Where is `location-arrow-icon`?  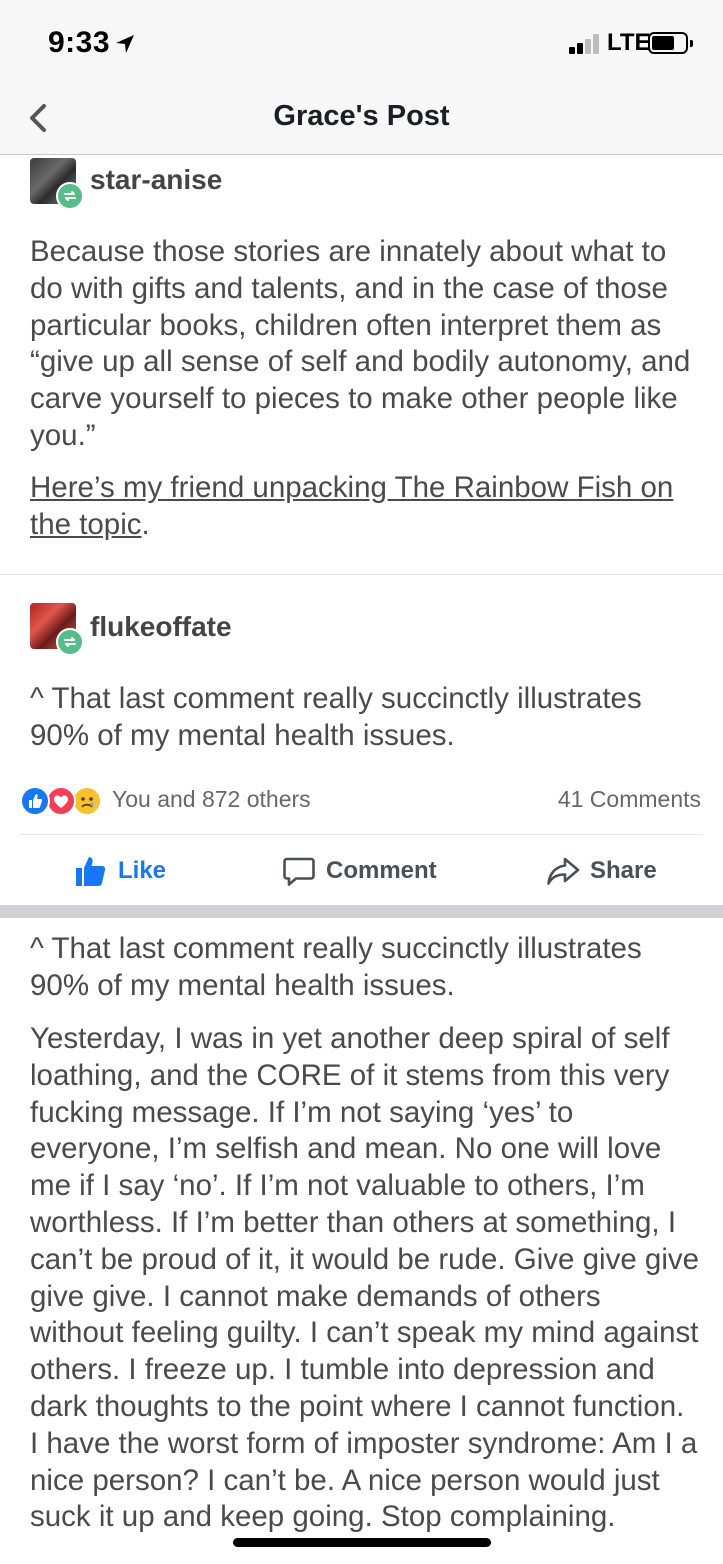
location-arrow-icon is located at coordinates (125, 44).